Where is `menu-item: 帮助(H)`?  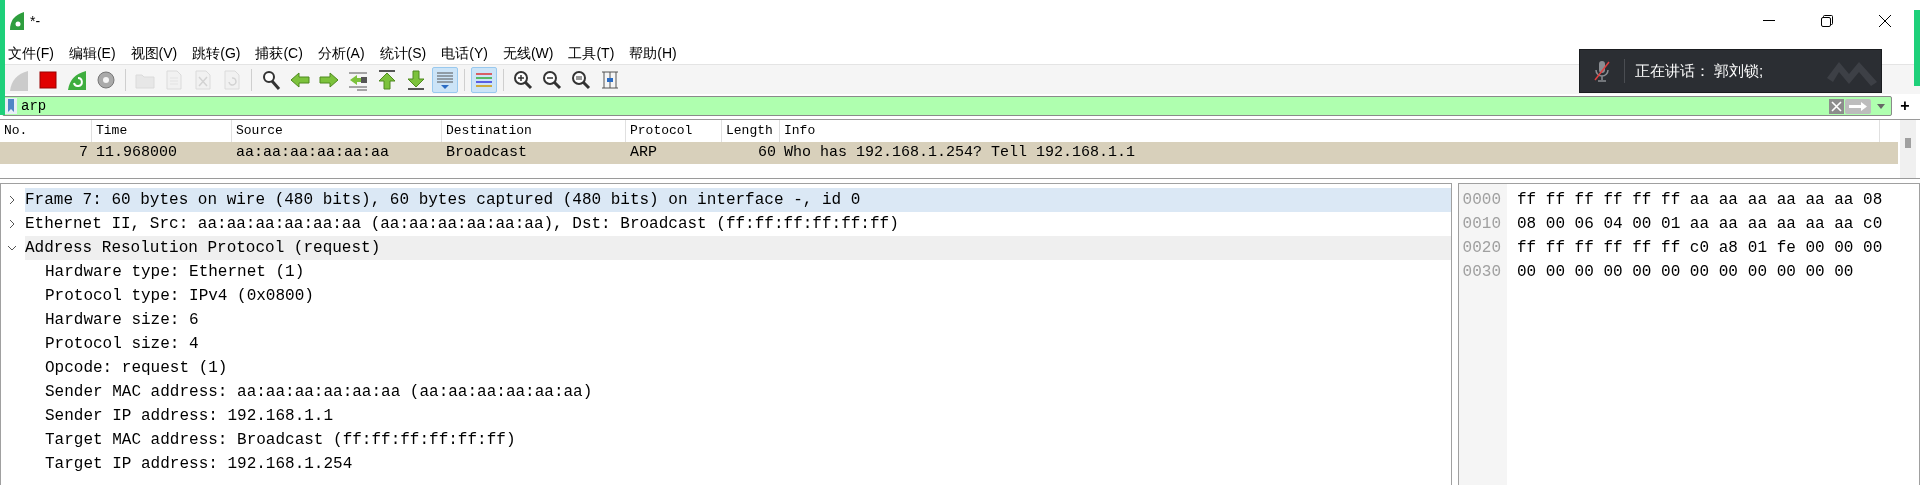
menu-item: 帮助(H) is located at coordinates (653, 53).